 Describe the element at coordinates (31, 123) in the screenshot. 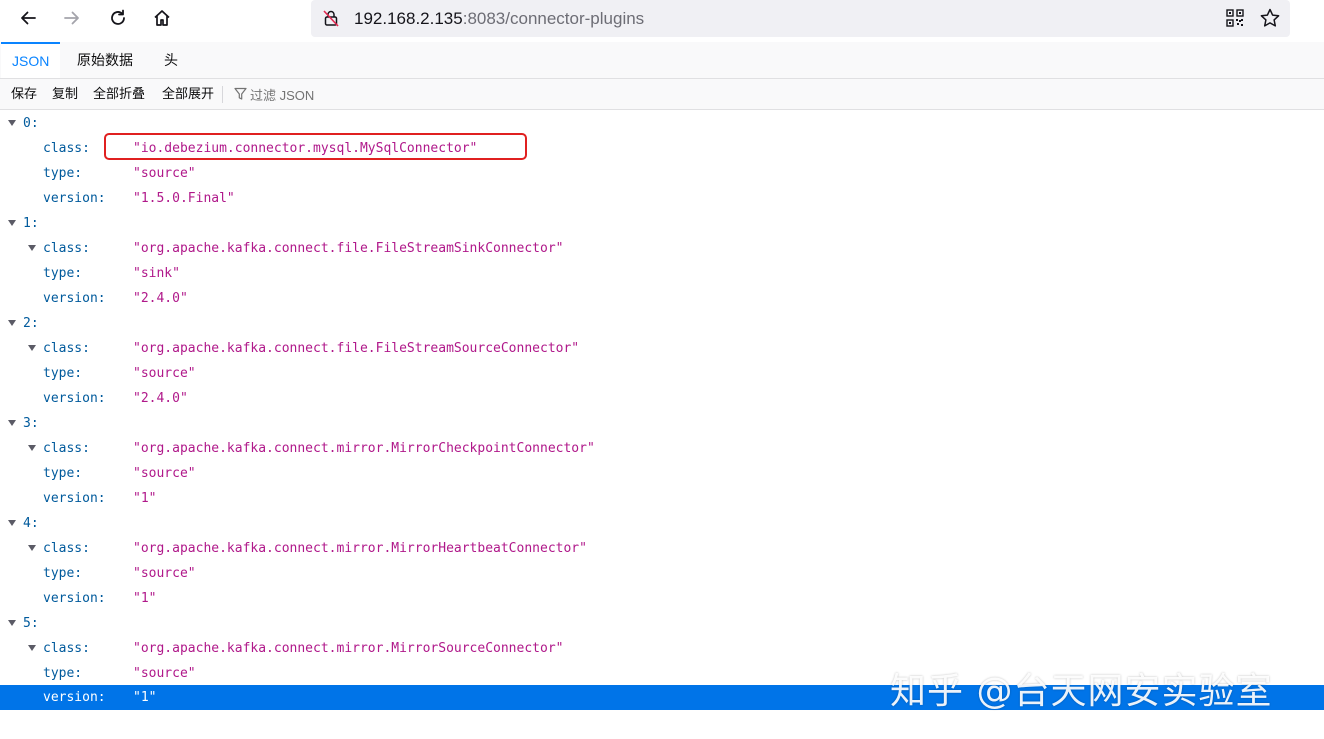

I see `index-key: 0:` at that location.